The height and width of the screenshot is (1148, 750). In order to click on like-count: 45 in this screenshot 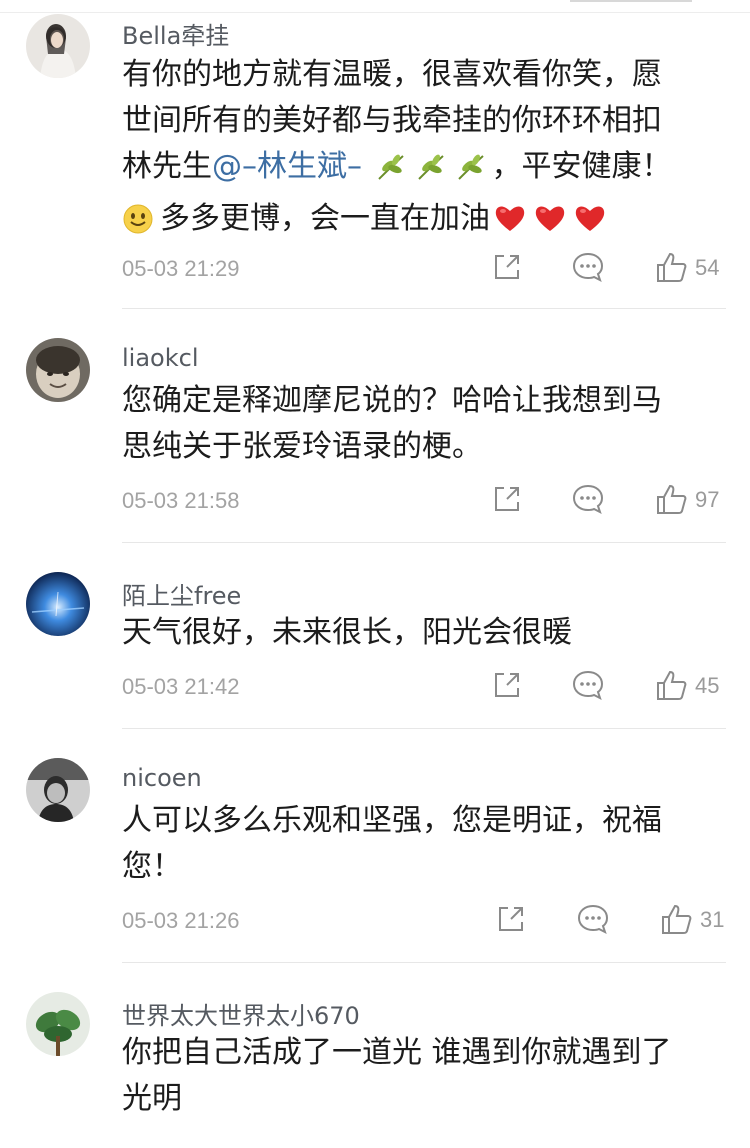, I will do `click(707, 685)`.